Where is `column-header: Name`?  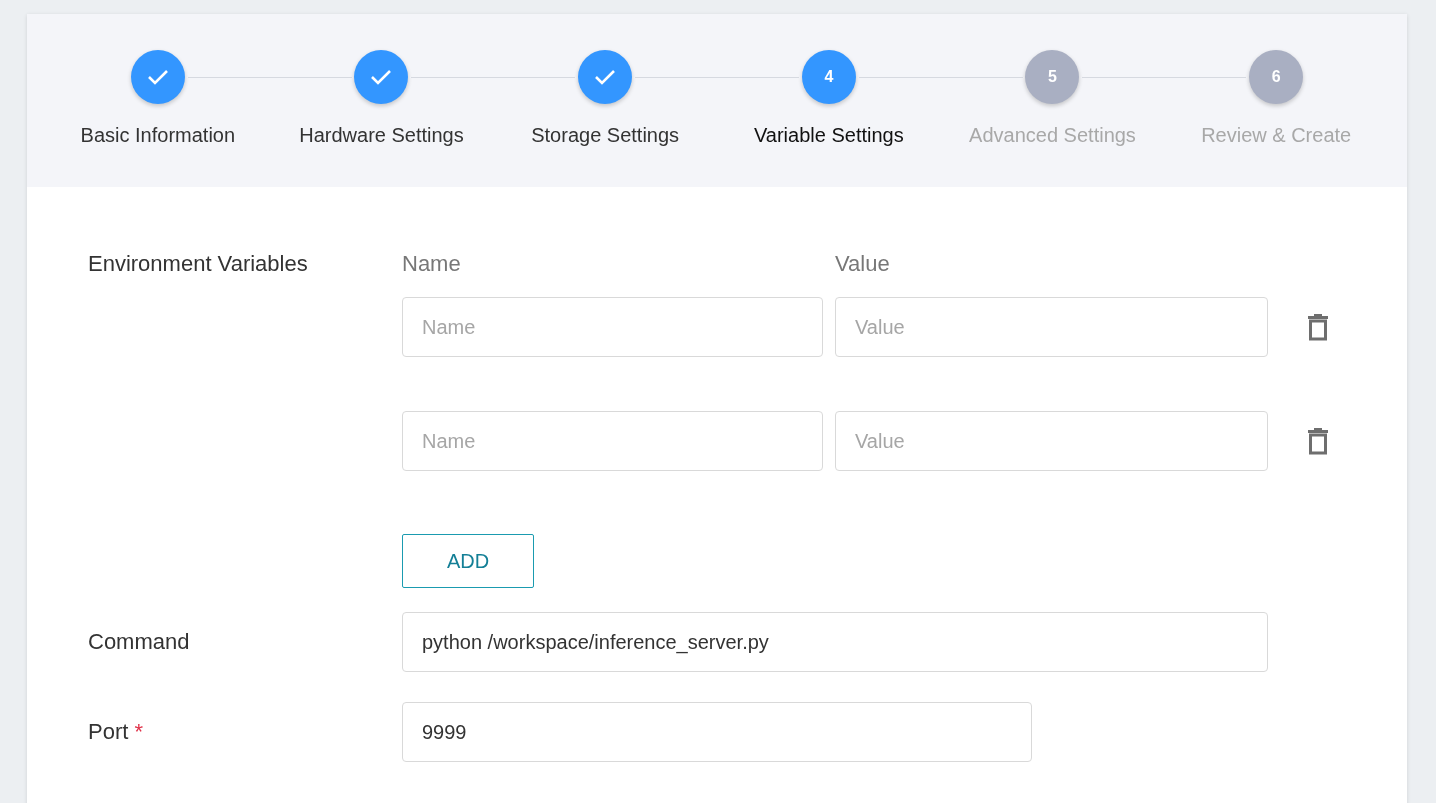
column-header: Name is located at coordinates (432, 264).